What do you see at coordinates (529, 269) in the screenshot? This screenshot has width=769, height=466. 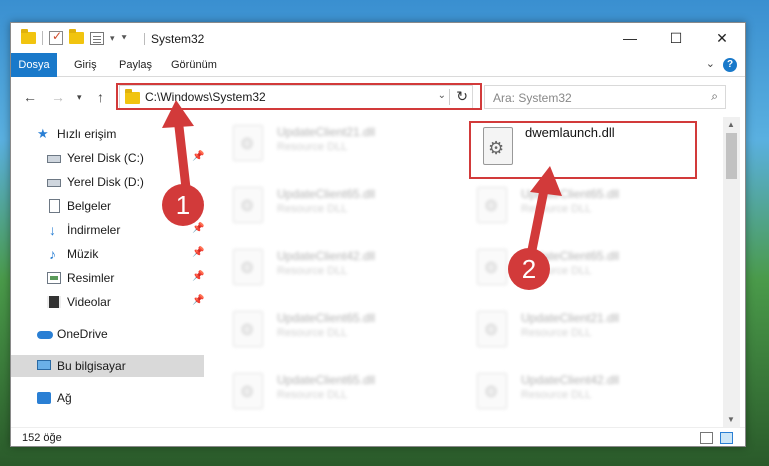 I see `step-badge-2: 2` at bounding box center [529, 269].